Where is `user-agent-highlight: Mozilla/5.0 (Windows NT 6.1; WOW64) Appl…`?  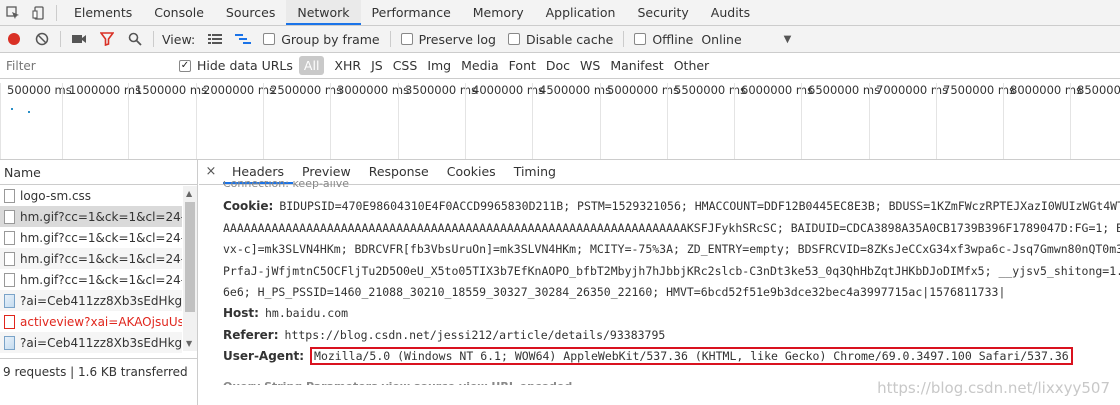
user-agent-highlight: Mozilla/5.0 (Windows NT 6.1; WOW64) Appl… is located at coordinates (691, 356).